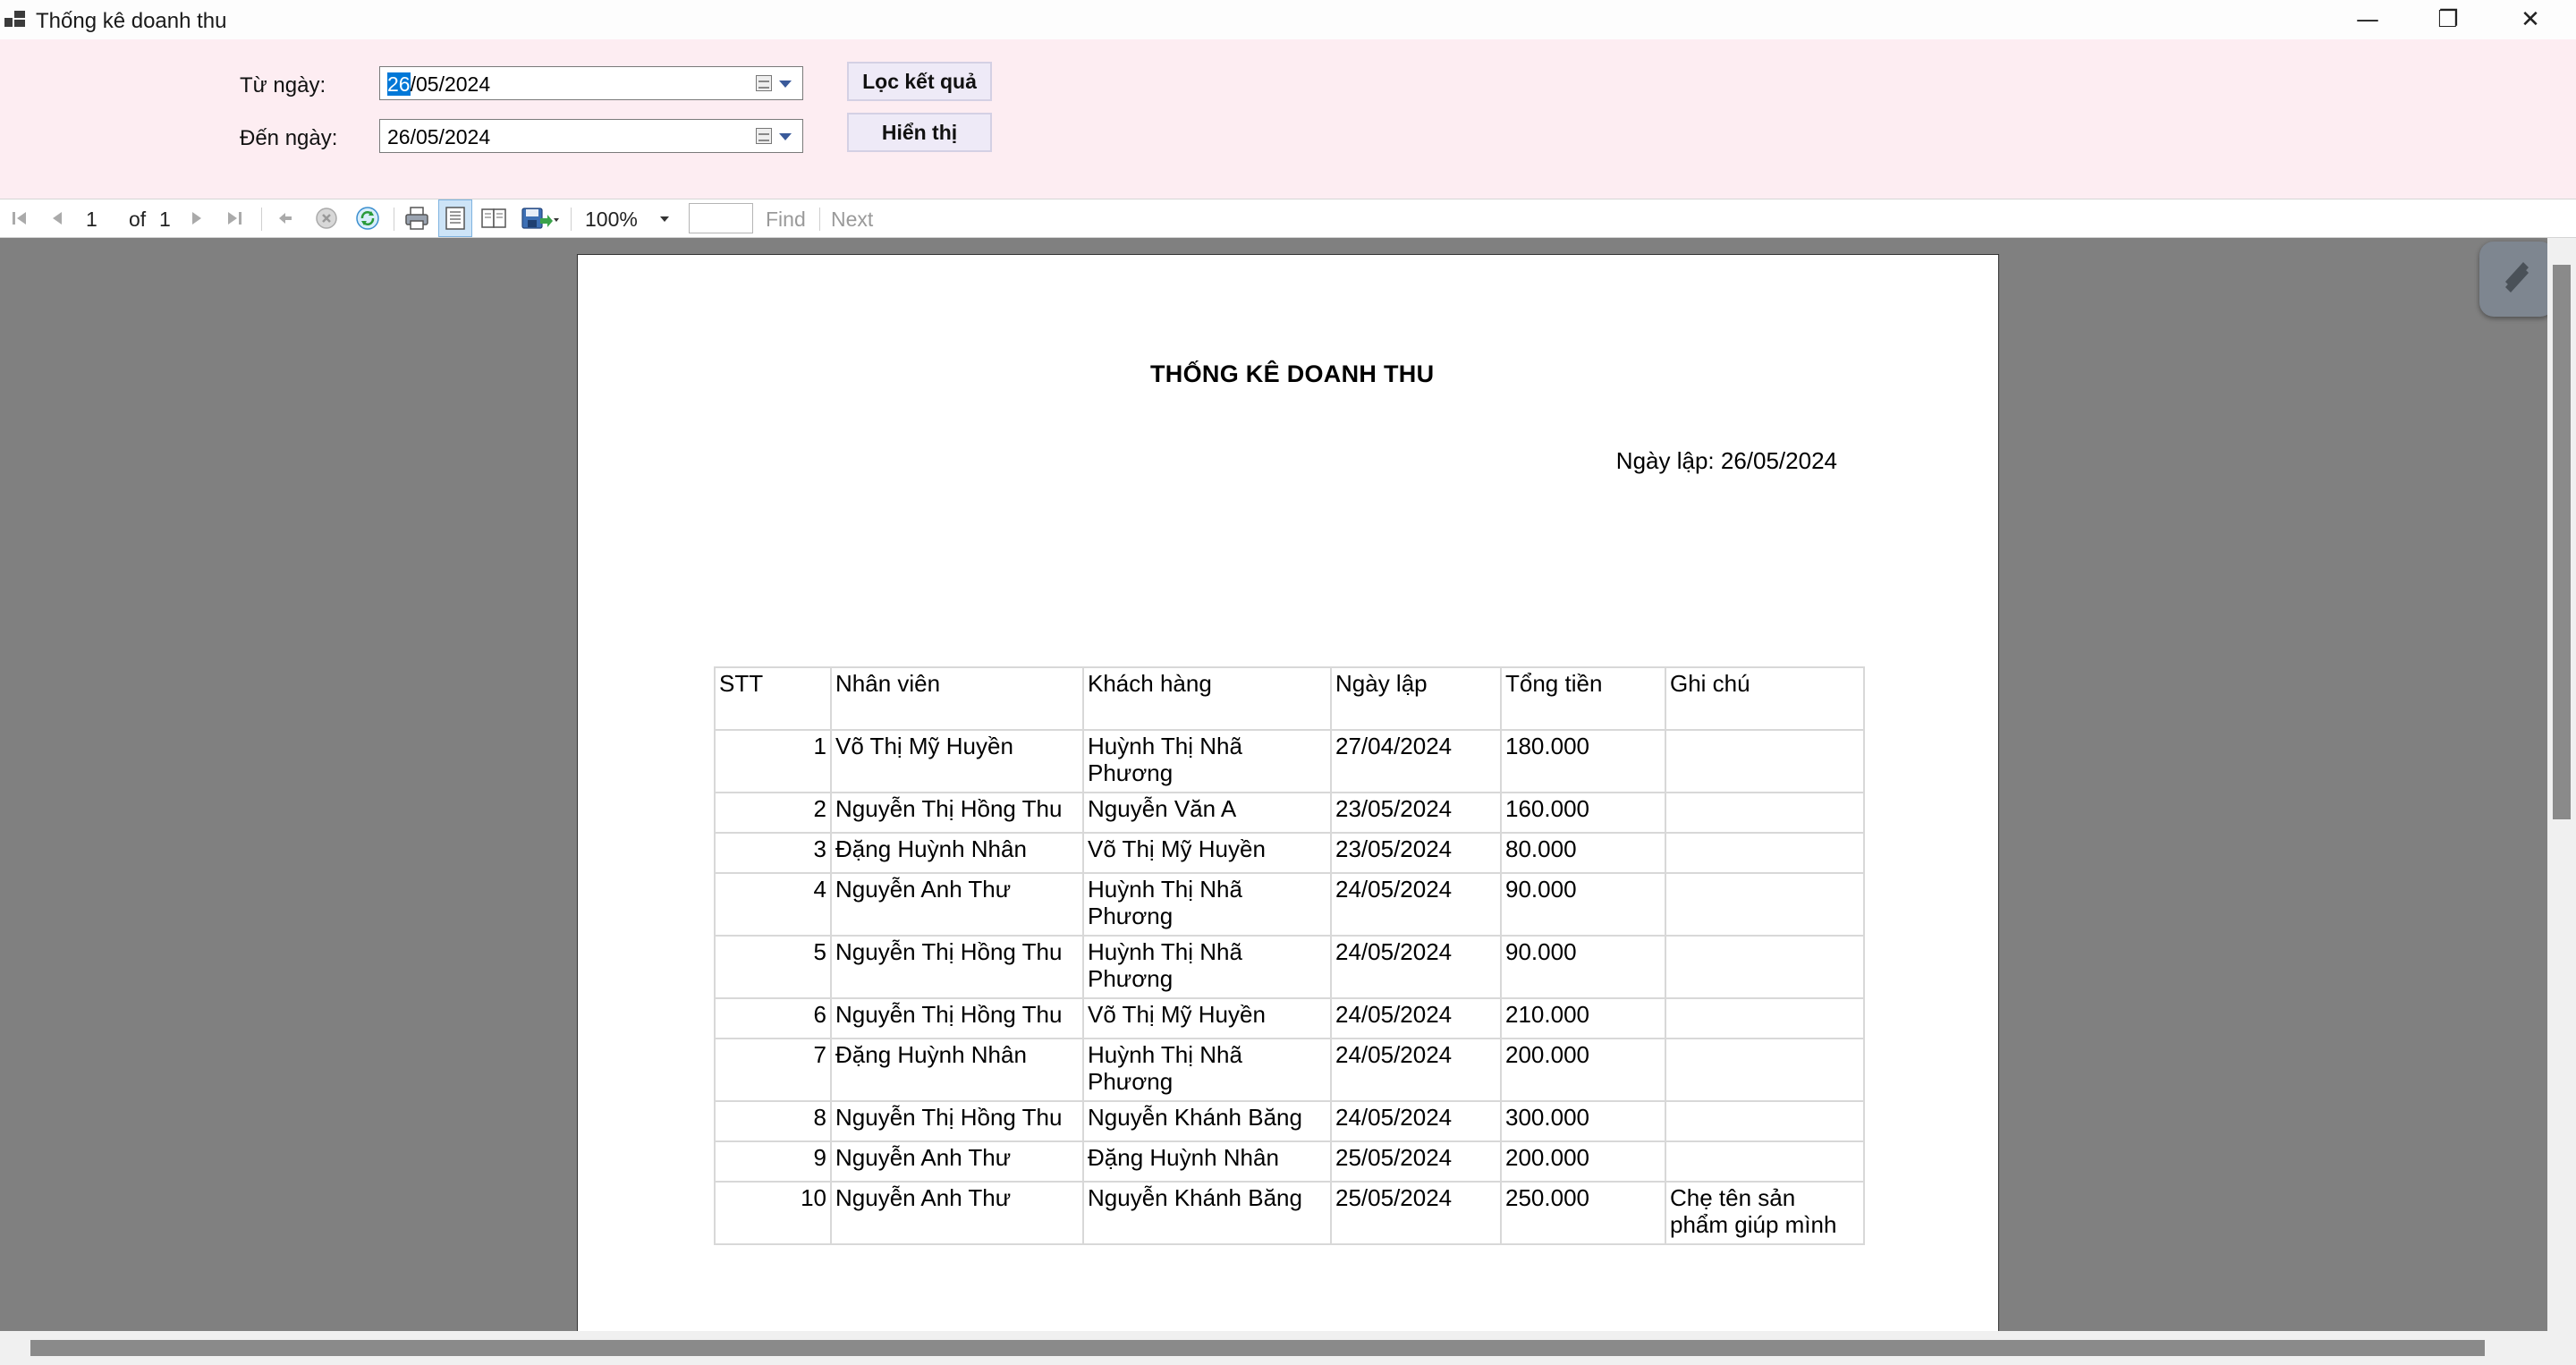 The height and width of the screenshot is (1365, 2576). I want to click on total-pages: 1, so click(165, 219).